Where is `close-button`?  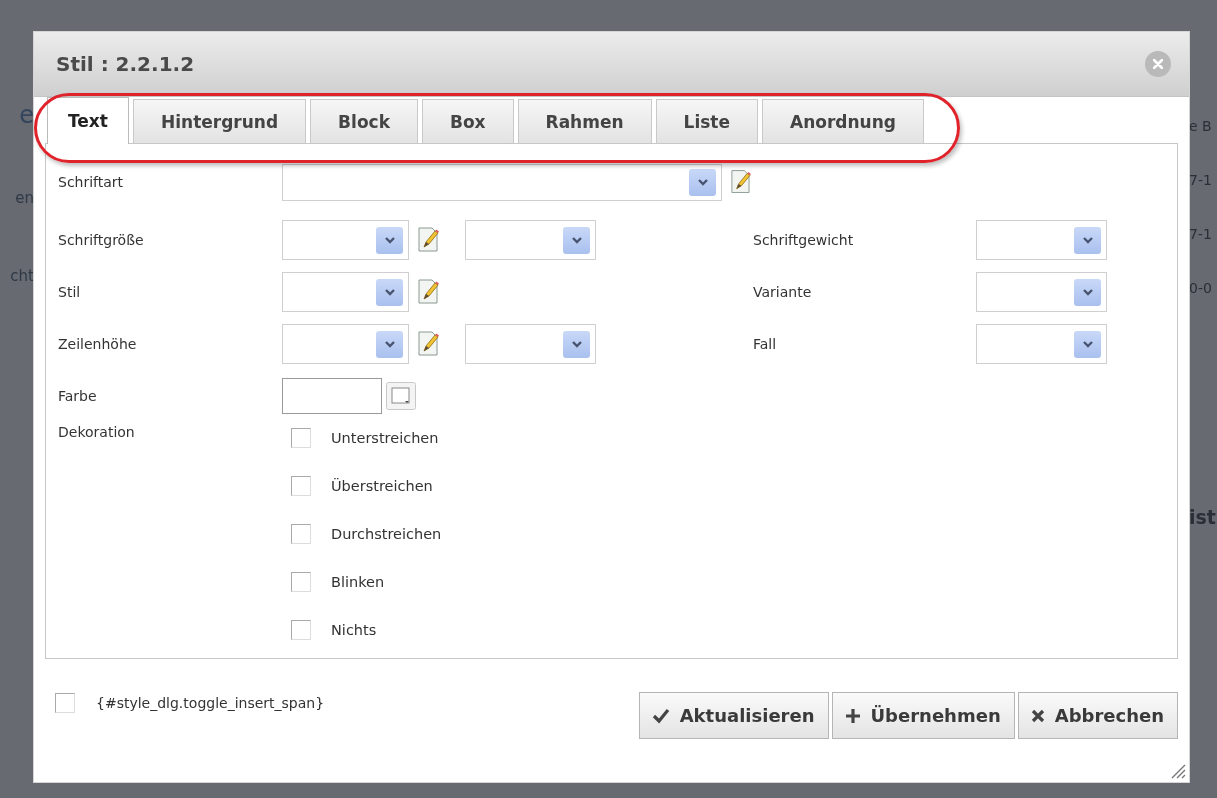
close-button is located at coordinates (1158, 64).